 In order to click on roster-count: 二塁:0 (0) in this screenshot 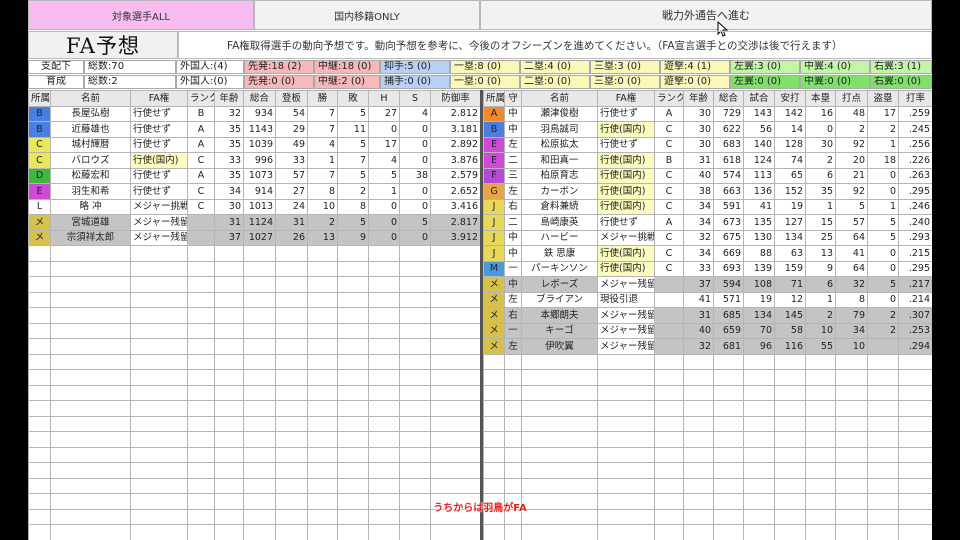, I will do `click(555, 82)`.